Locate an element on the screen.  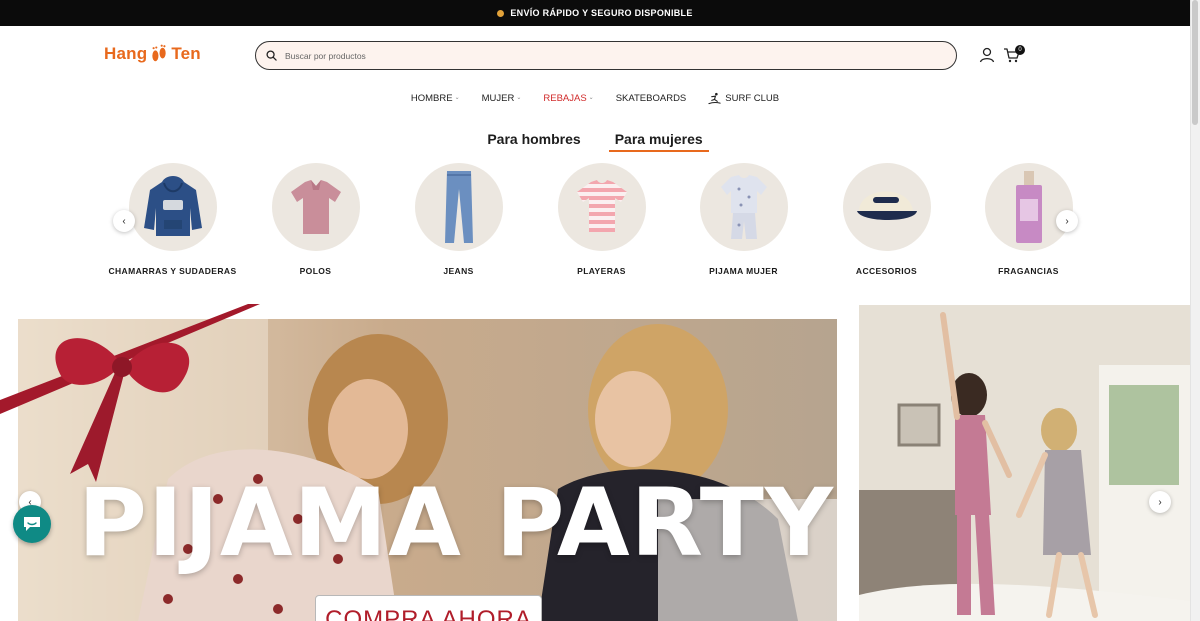
cap-icon is located at coordinates (886, 205).